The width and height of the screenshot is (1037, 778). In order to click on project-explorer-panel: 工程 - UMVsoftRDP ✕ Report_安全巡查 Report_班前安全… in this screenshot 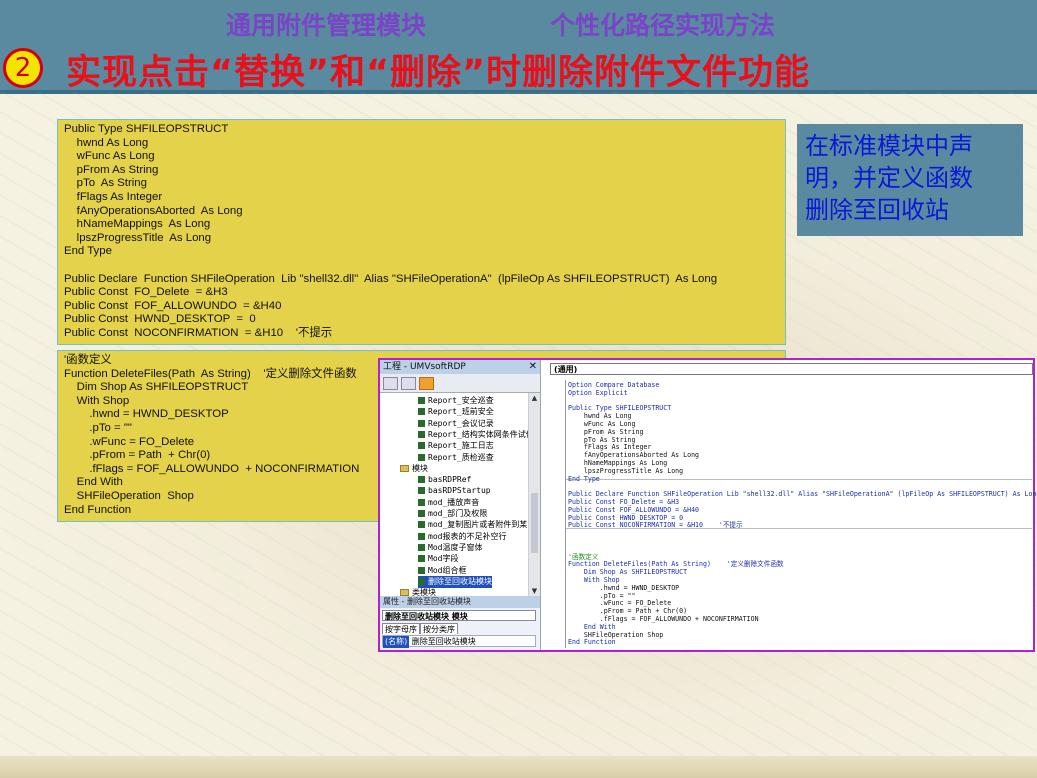, I will do `click(460, 505)`.